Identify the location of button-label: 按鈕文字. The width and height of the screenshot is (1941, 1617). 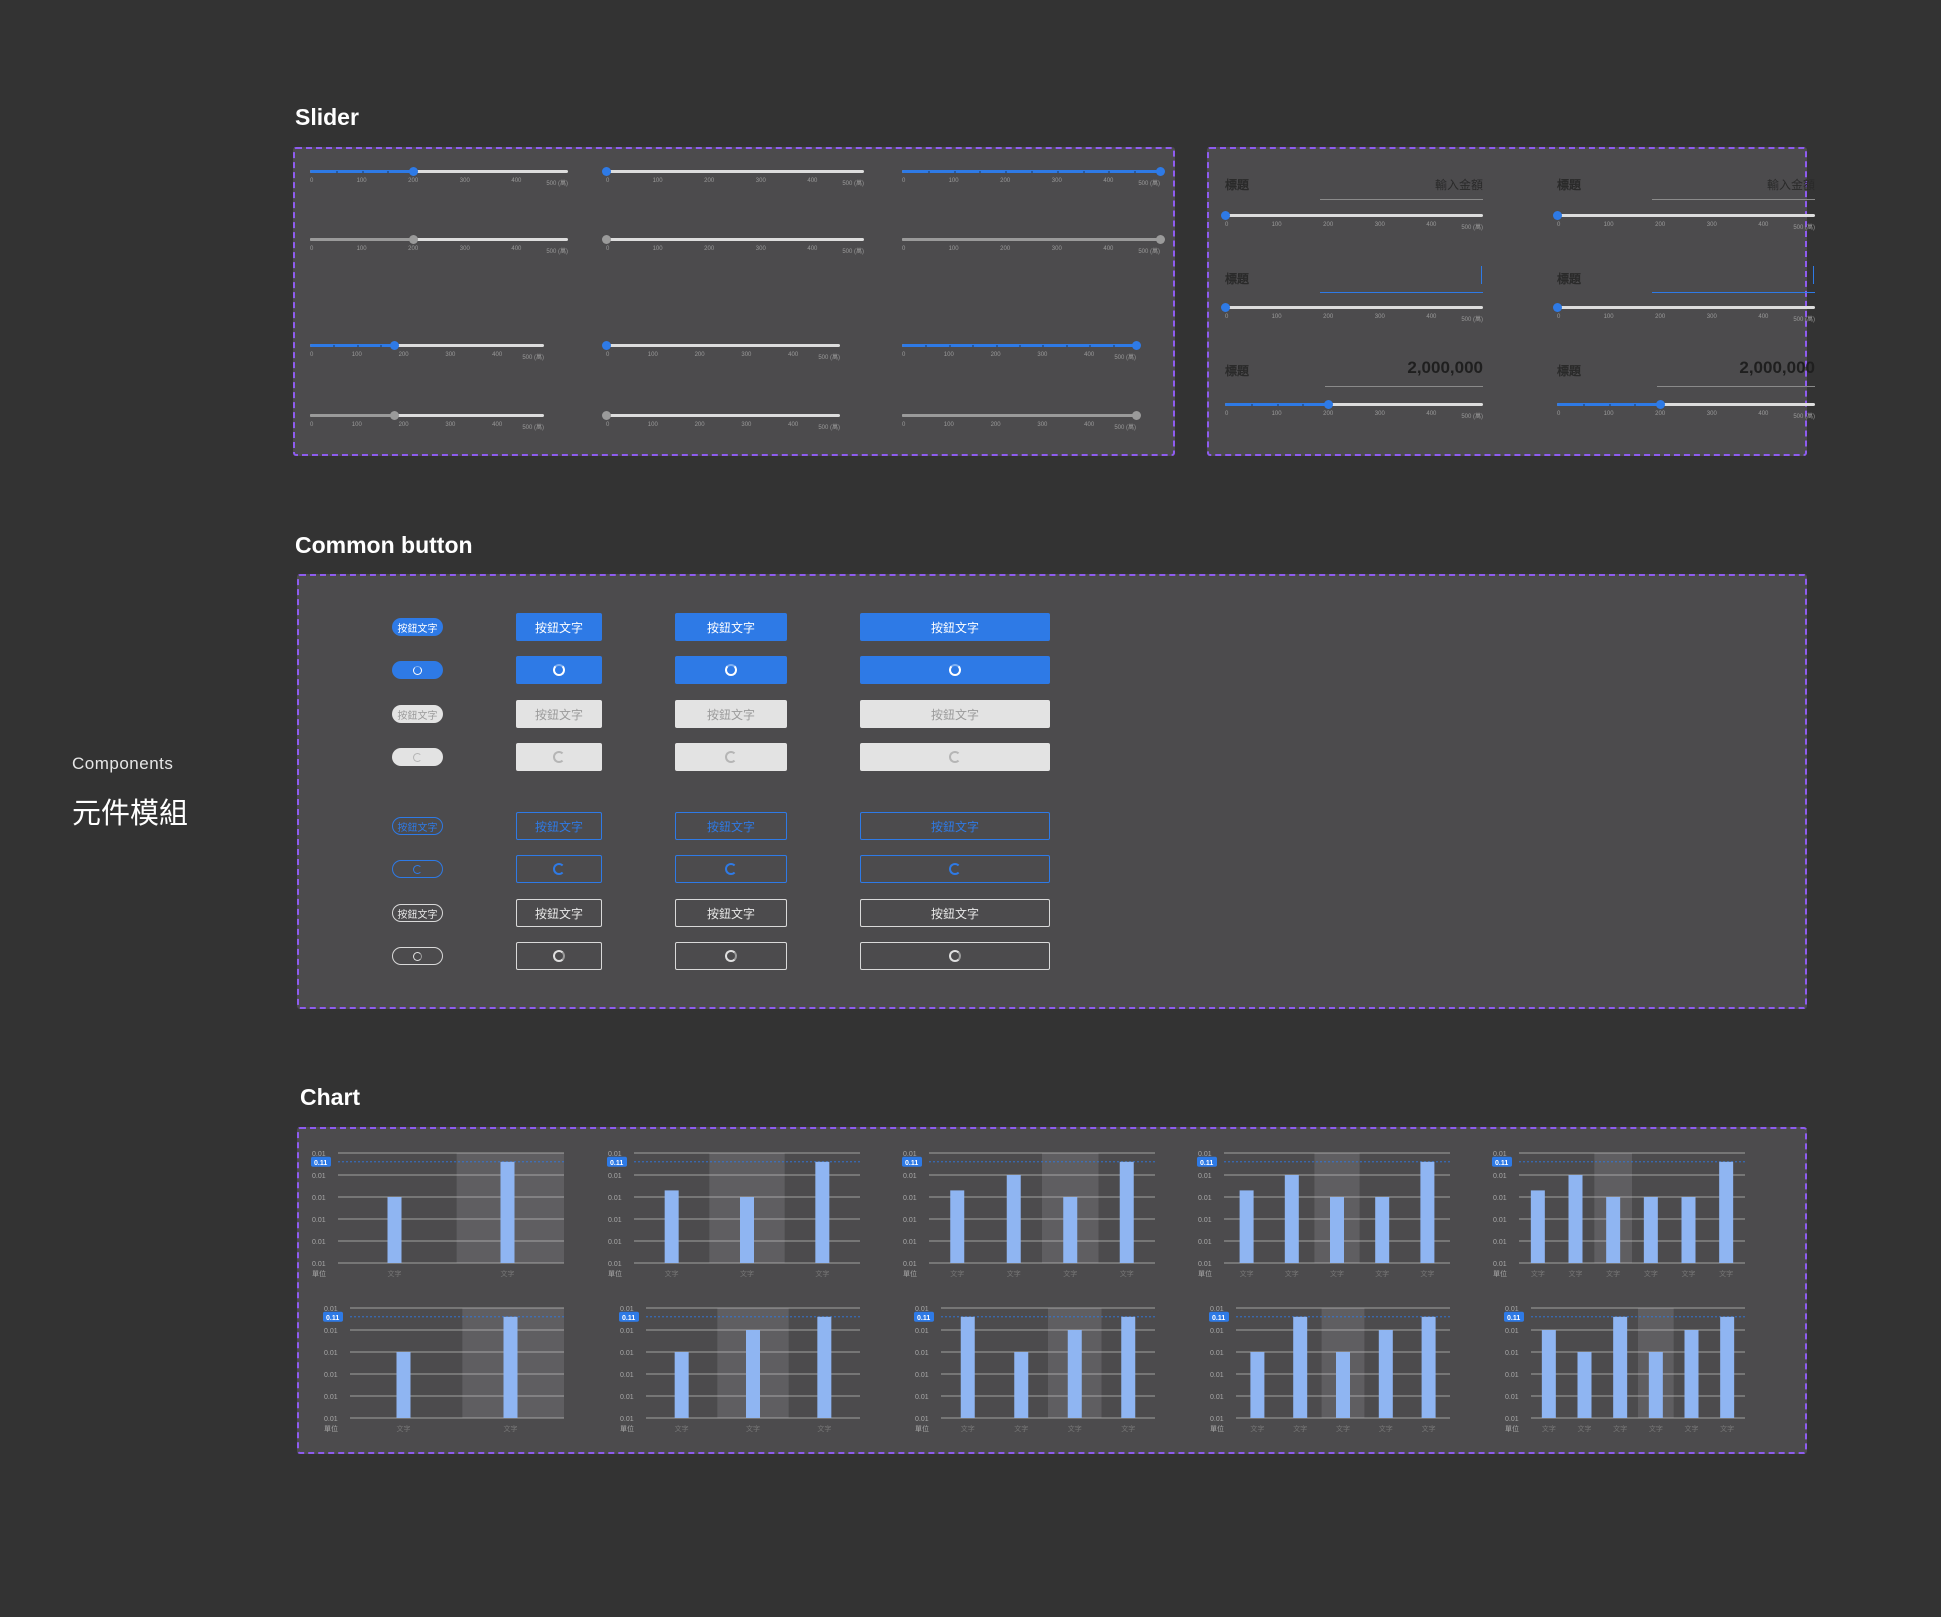
(730, 714).